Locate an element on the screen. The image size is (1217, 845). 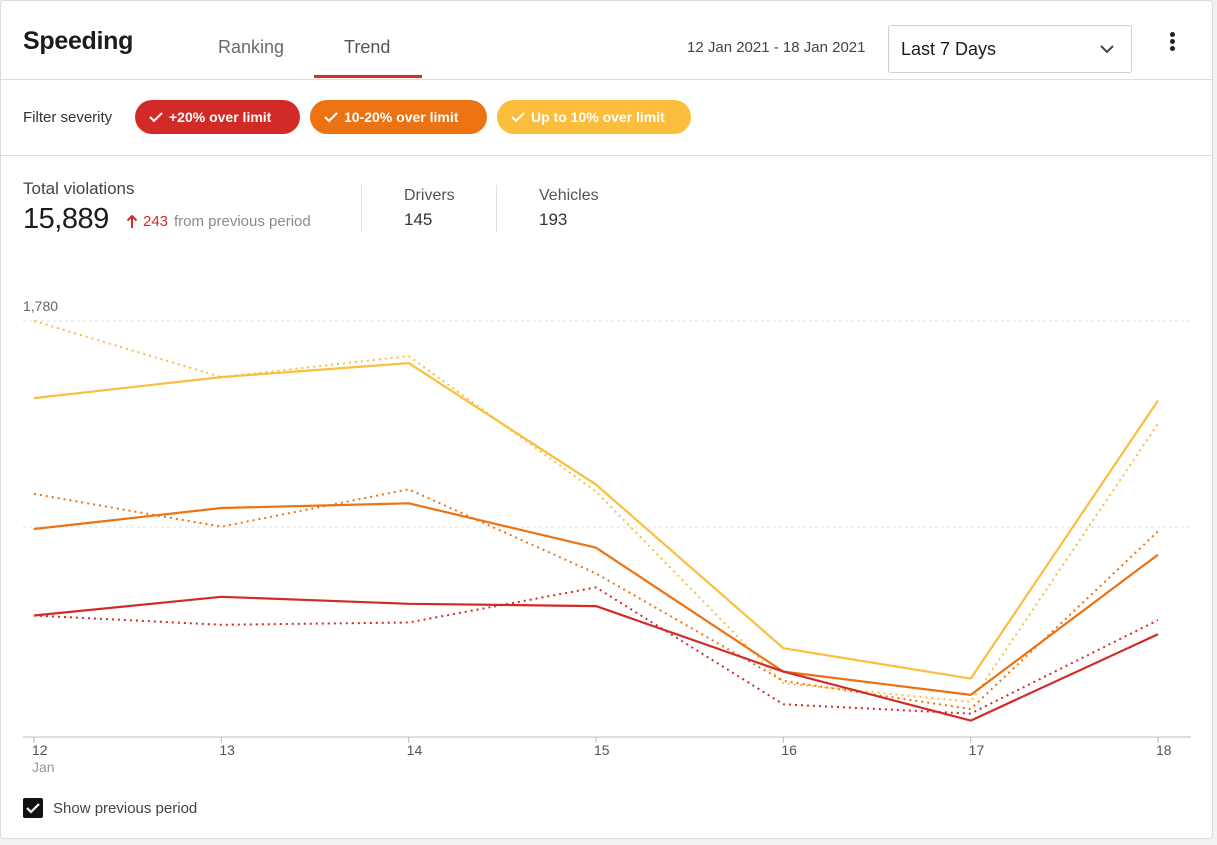
show-previous-label: Show previous period is located at coordinates (125, 808).